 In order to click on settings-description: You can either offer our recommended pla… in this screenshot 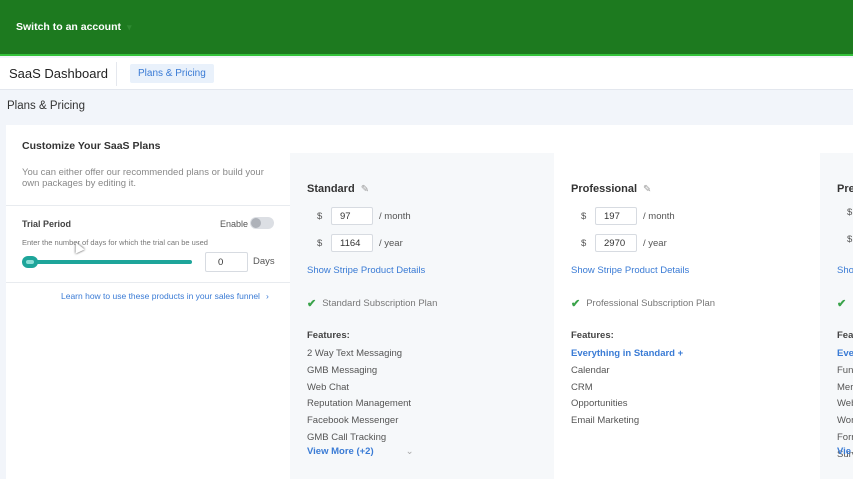, I will do `click(143, 178)`.